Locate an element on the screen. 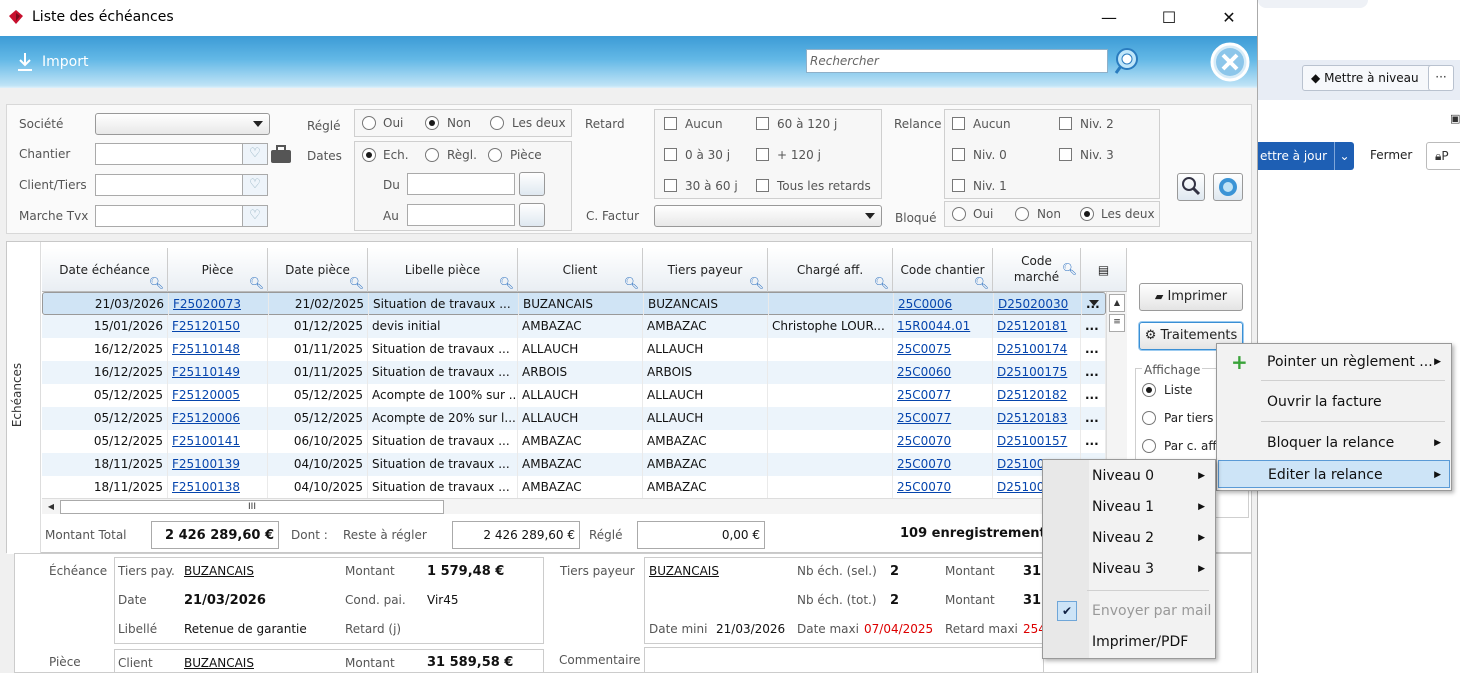 The height and width of the screenshot is (673, 1460). retard-0-30-checkbox is located at coordinates (670, 154).